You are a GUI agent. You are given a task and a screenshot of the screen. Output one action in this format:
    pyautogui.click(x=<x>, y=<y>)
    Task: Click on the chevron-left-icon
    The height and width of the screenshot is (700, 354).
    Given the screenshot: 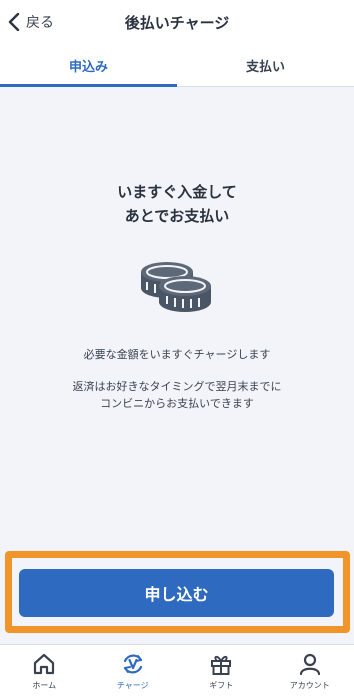 What is the action you would take?
    pyautogui.click(x=14, y=22)
    